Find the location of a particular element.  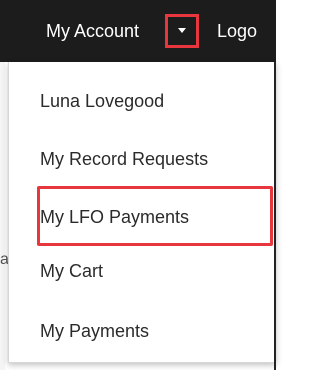

page-right-border is located at coordinates (275, 216).